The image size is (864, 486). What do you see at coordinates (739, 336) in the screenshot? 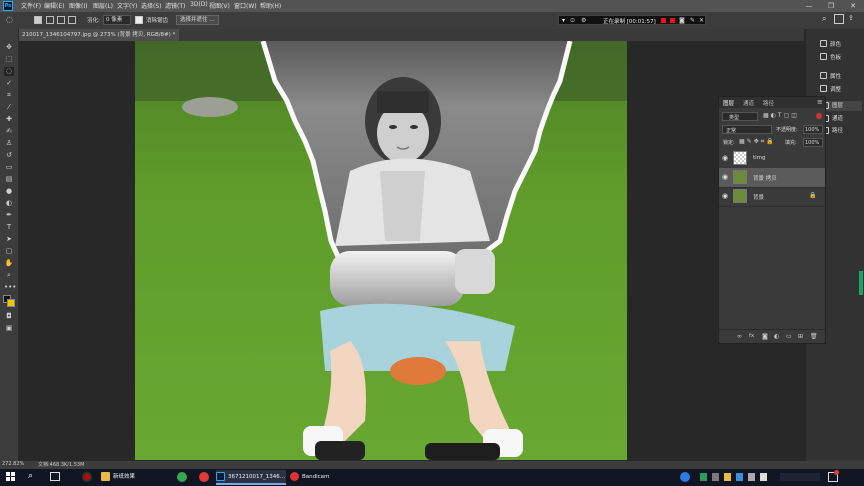
I see `link-icon: ∞` at bounding box center [739, 336].